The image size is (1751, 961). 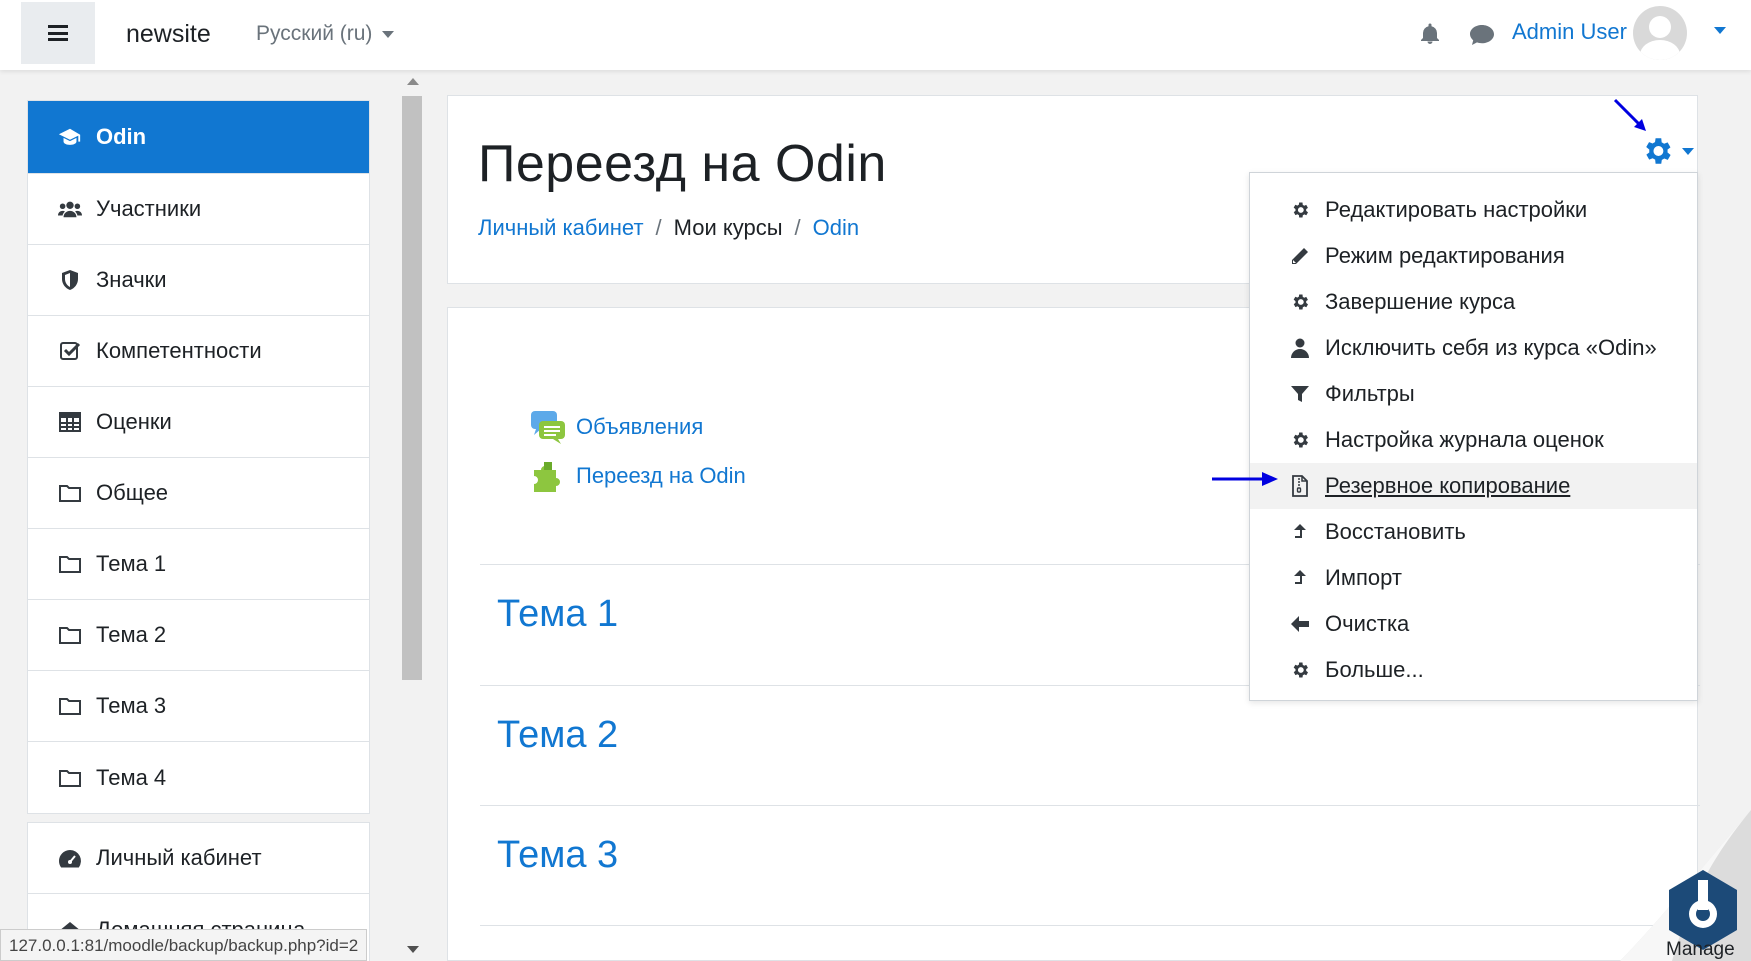 What do you see at coordinates (121, 136) in the screenshot?
I see `nav-item-label: Odin` at bounding box center [121, 136].